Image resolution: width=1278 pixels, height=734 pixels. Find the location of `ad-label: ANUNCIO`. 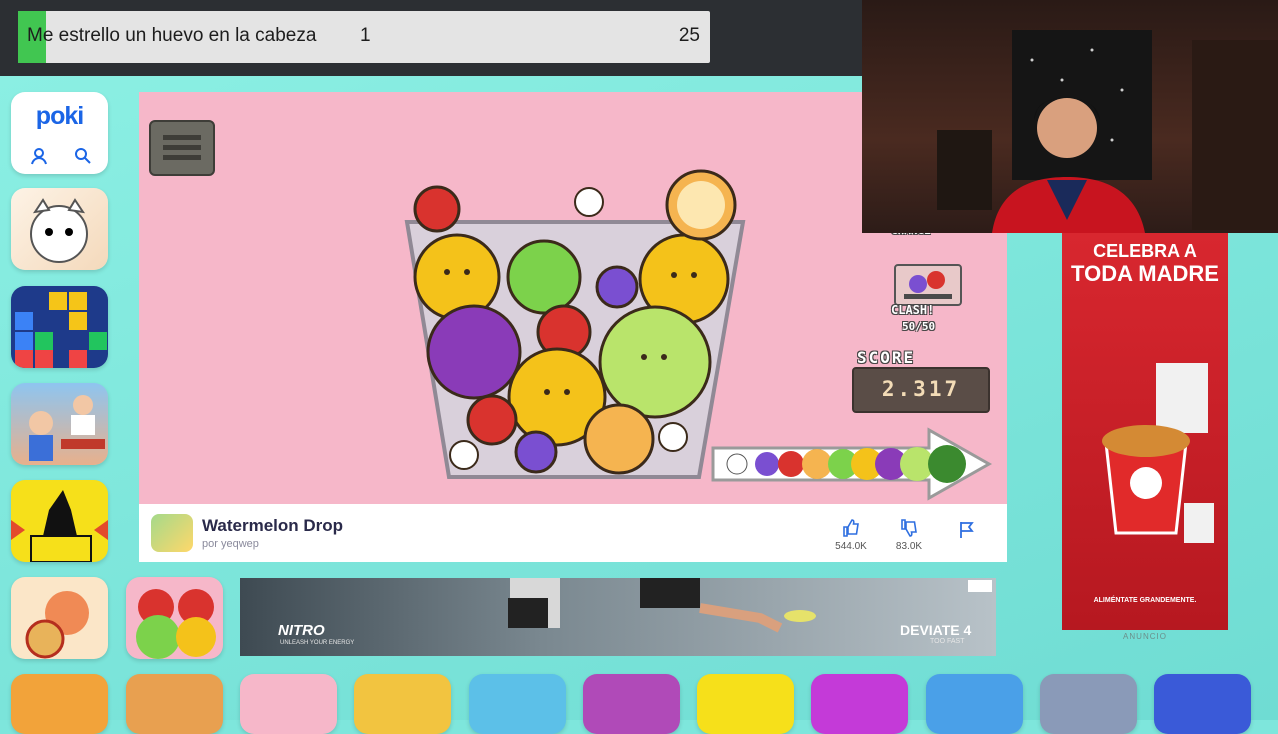

ad-label: ANUNCIO is located at coordinates (1145, 636).